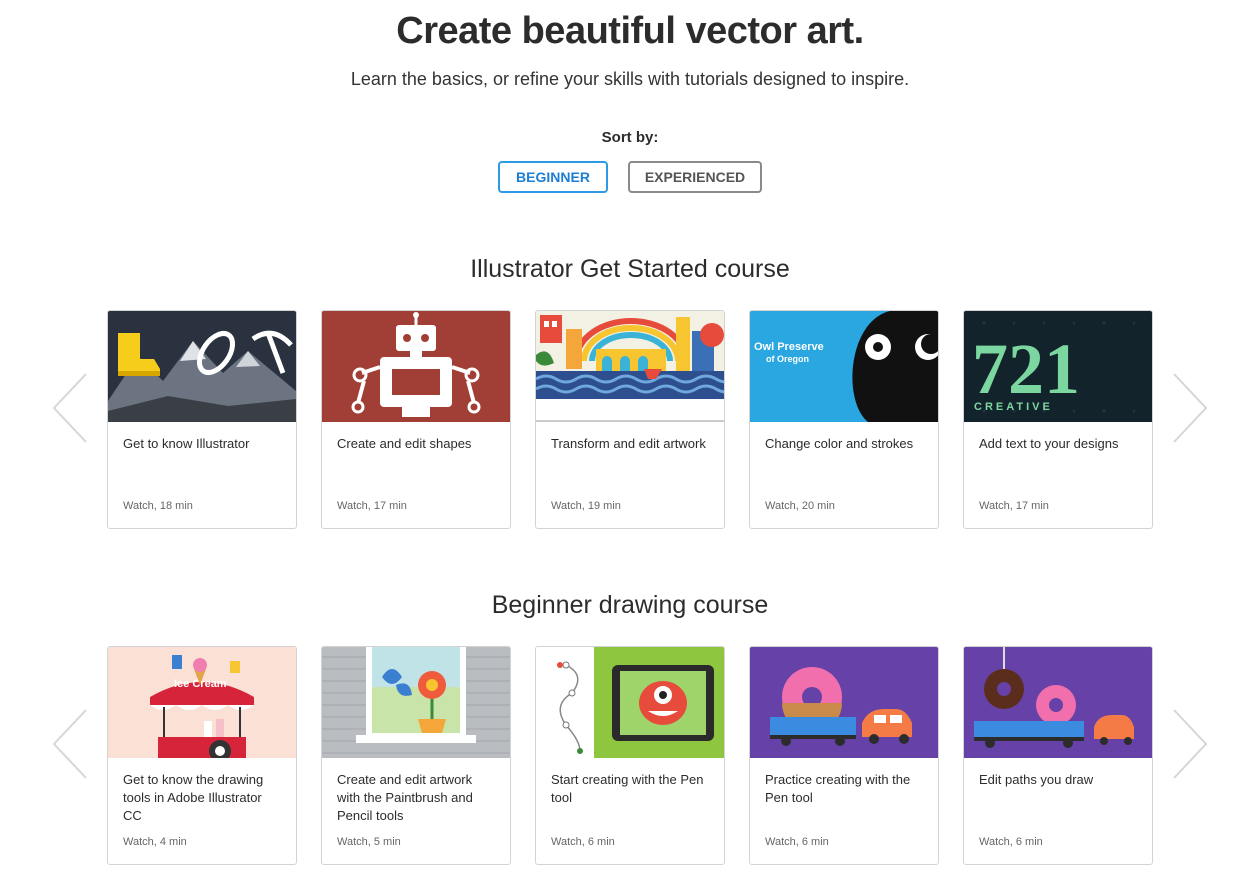 The height and width of the screenshot is (873, 1260). I want to click on card-thumbnail: 721 CREATIVE, so click(1058, 366).